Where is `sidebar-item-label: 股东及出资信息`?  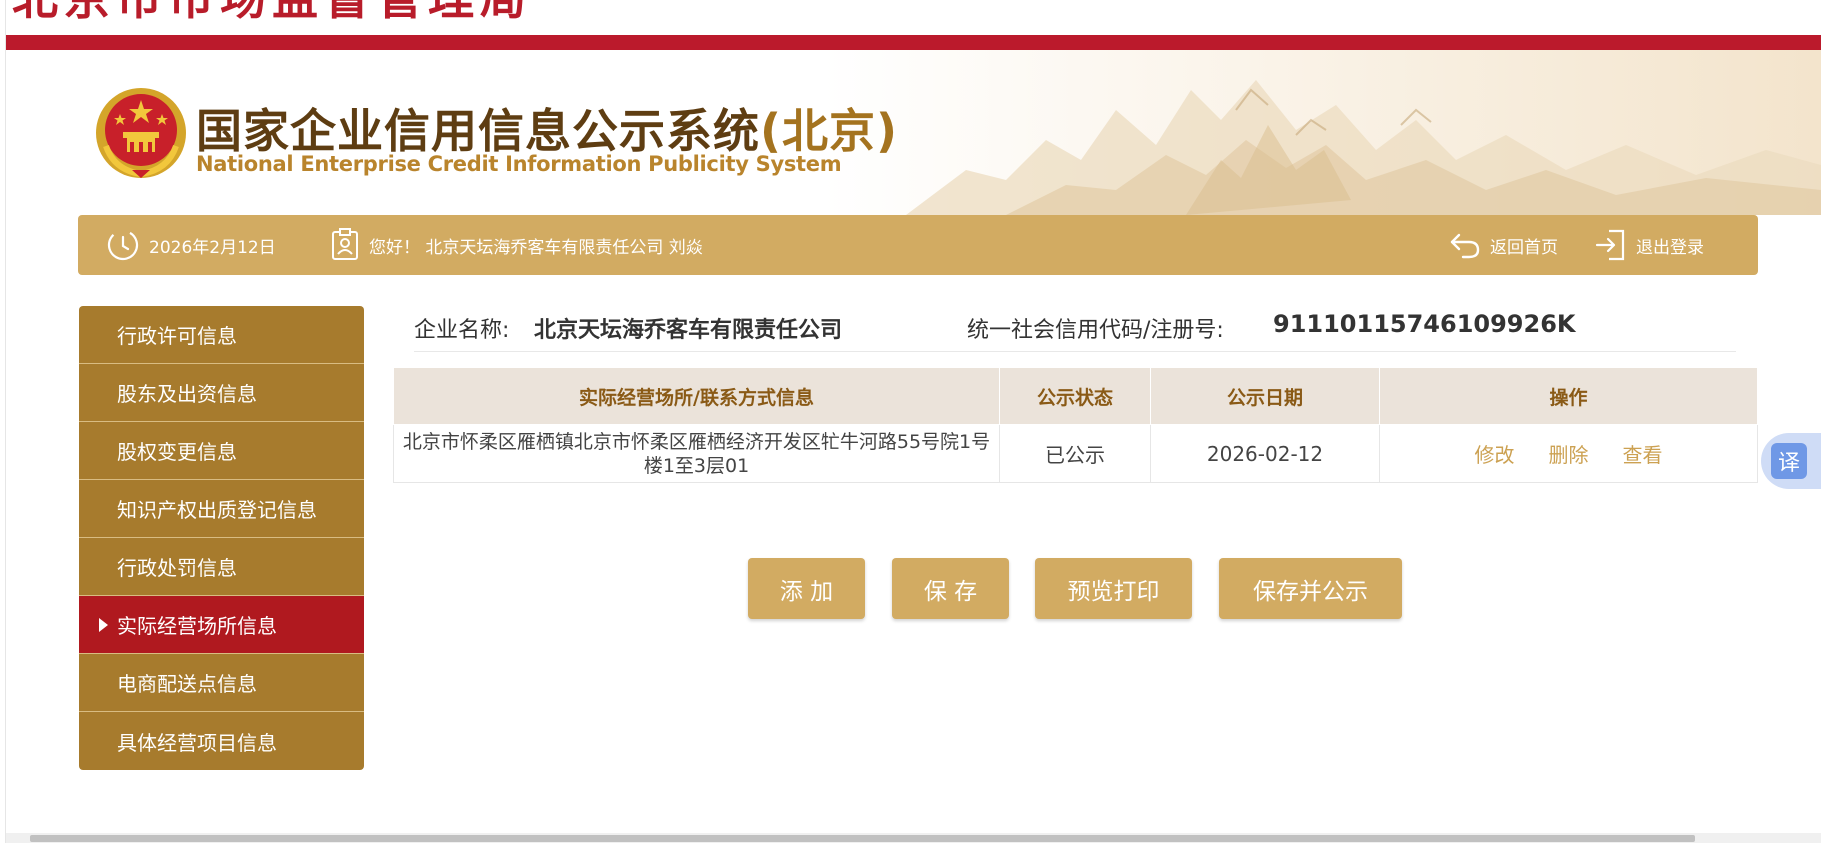
sidebar-item-label: 股东及出资信息 is located at coordinates (187, 394).